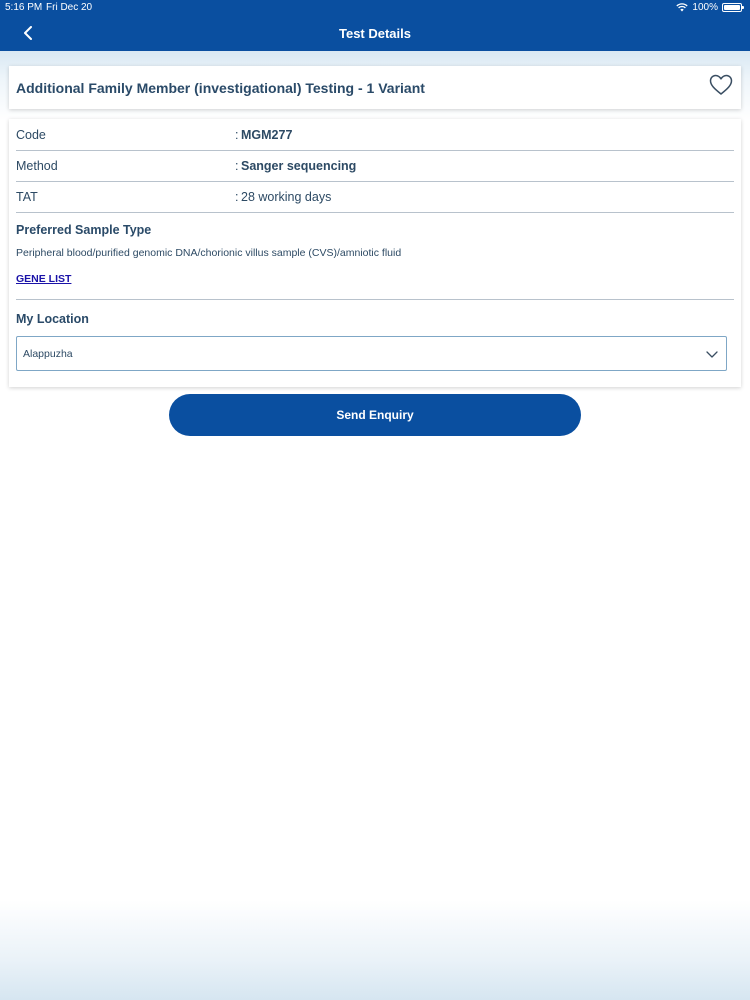  Describe the element at coordinates (375, 135) in the screenshot. I see `detail-row-code: Code : MGM277` at that location.